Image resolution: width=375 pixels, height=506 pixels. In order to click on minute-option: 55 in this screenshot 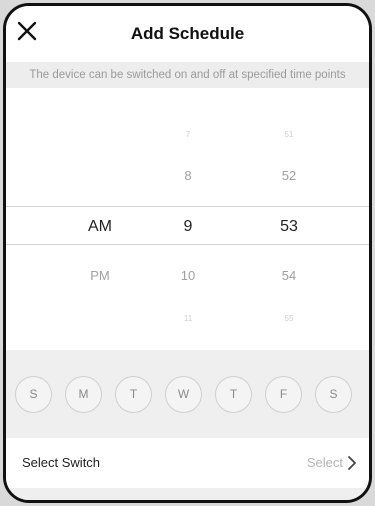, I will do `click(289, 318)`.